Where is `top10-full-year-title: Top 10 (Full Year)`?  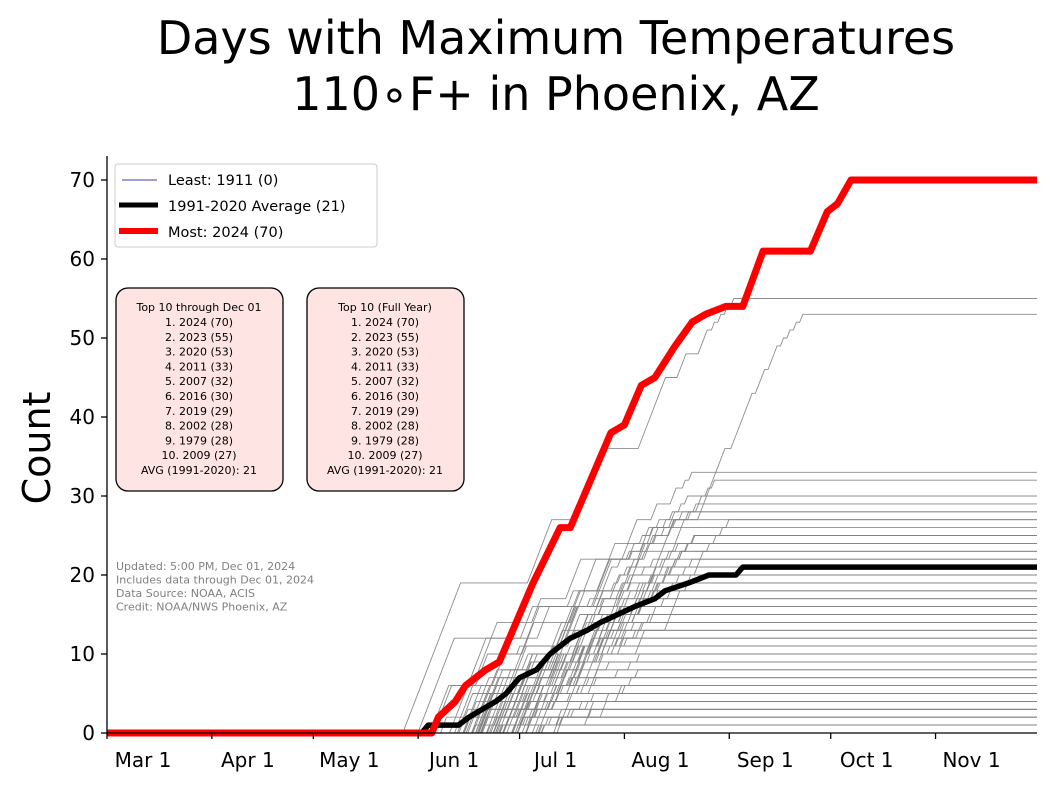 top10-full-year-title: Top 10 (Full Year) is located at coordinates (384, 307).